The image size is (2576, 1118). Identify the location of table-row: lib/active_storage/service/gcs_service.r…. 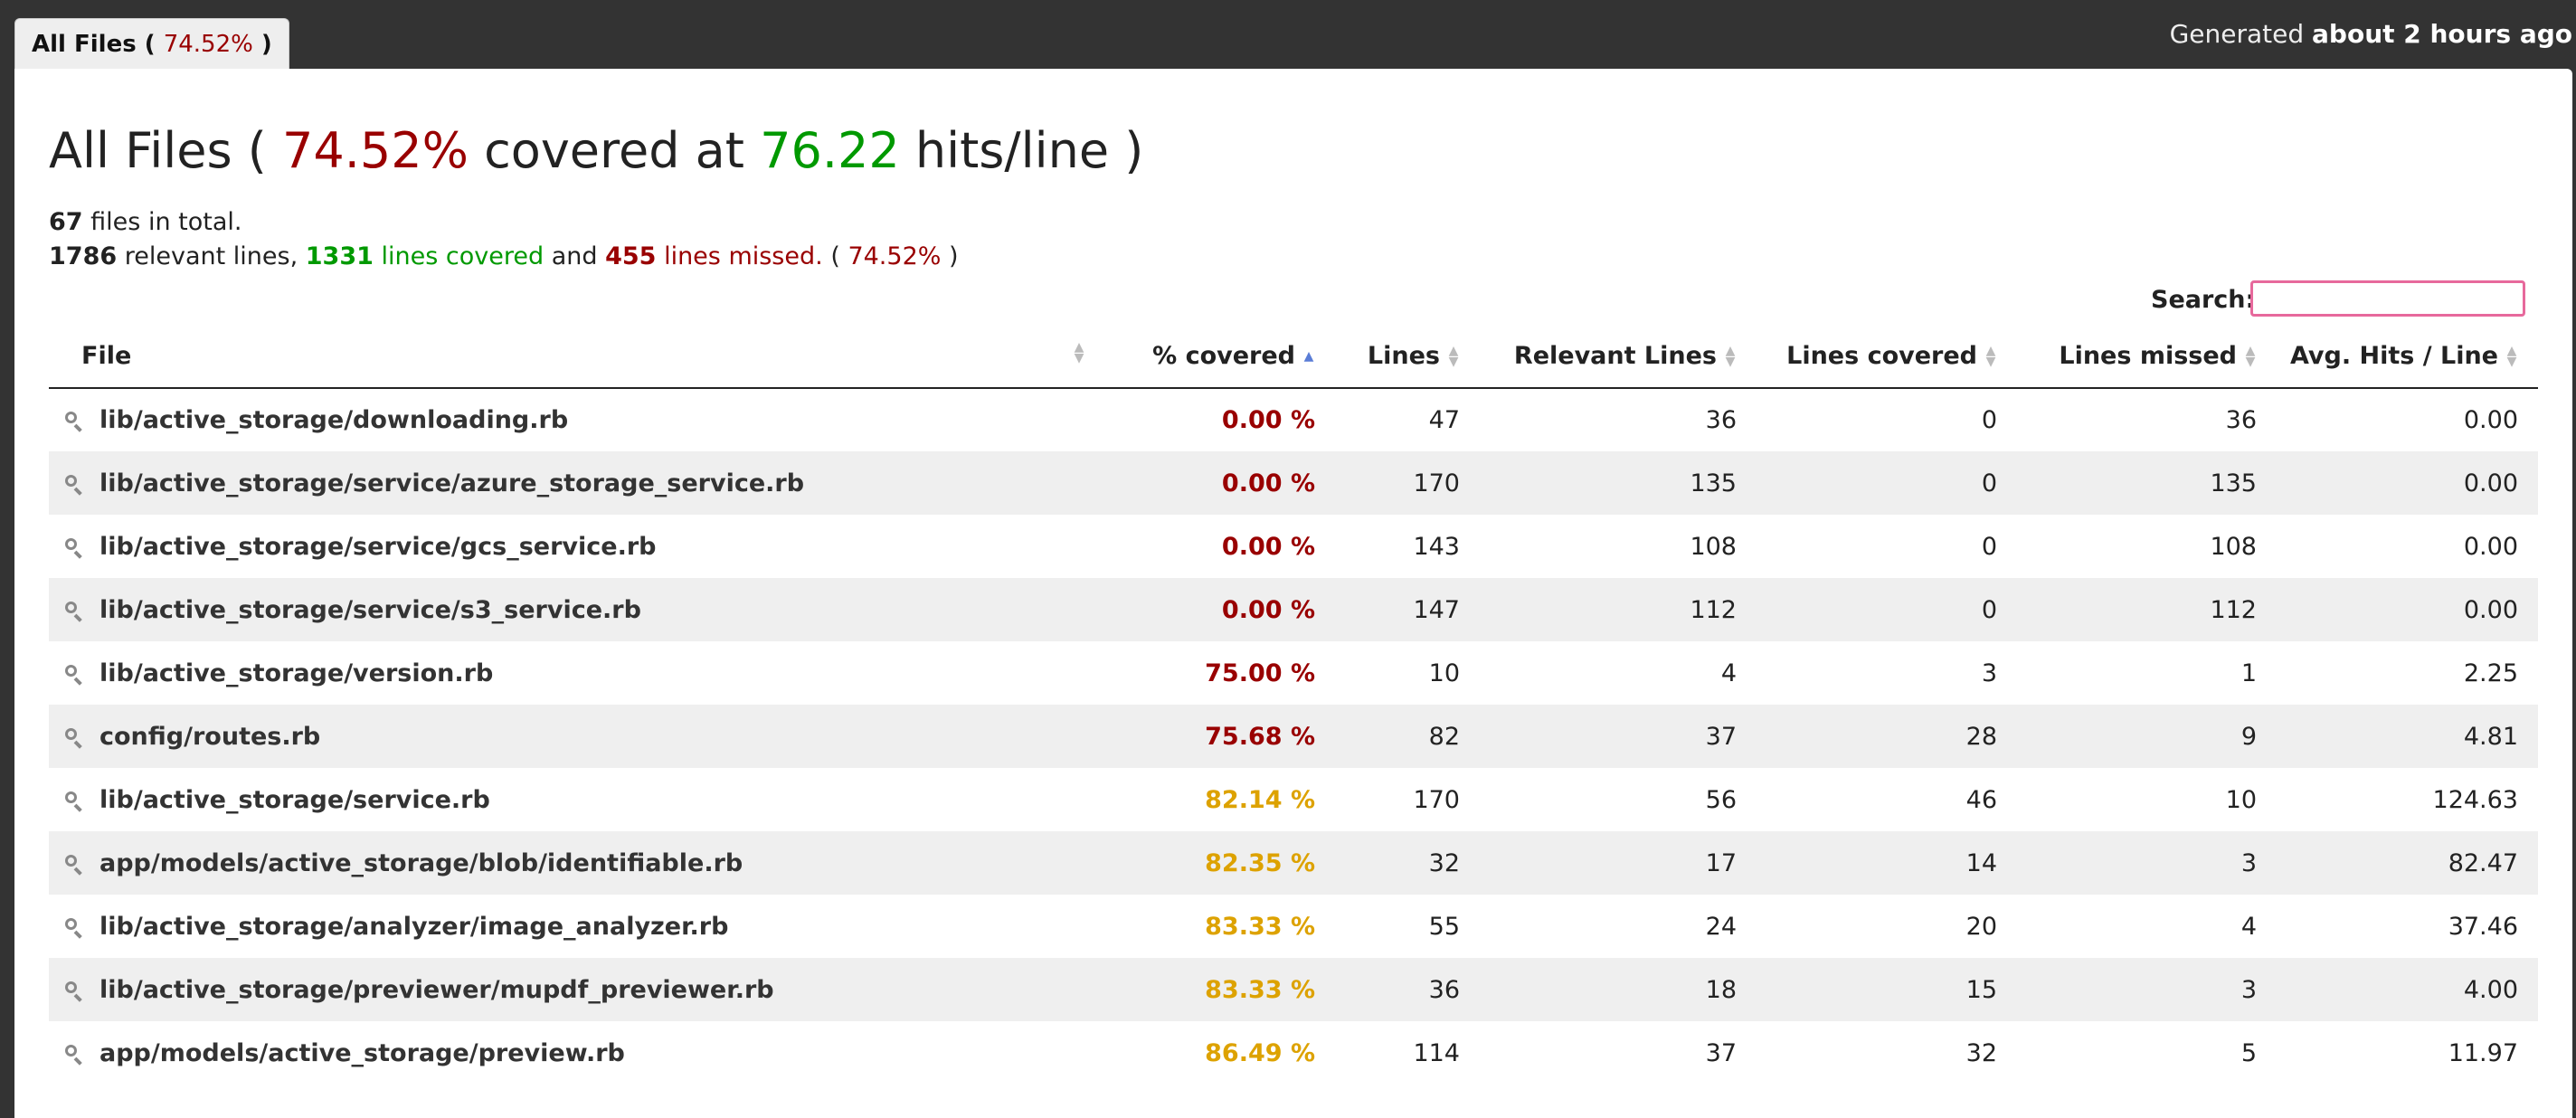
(1294, 546).